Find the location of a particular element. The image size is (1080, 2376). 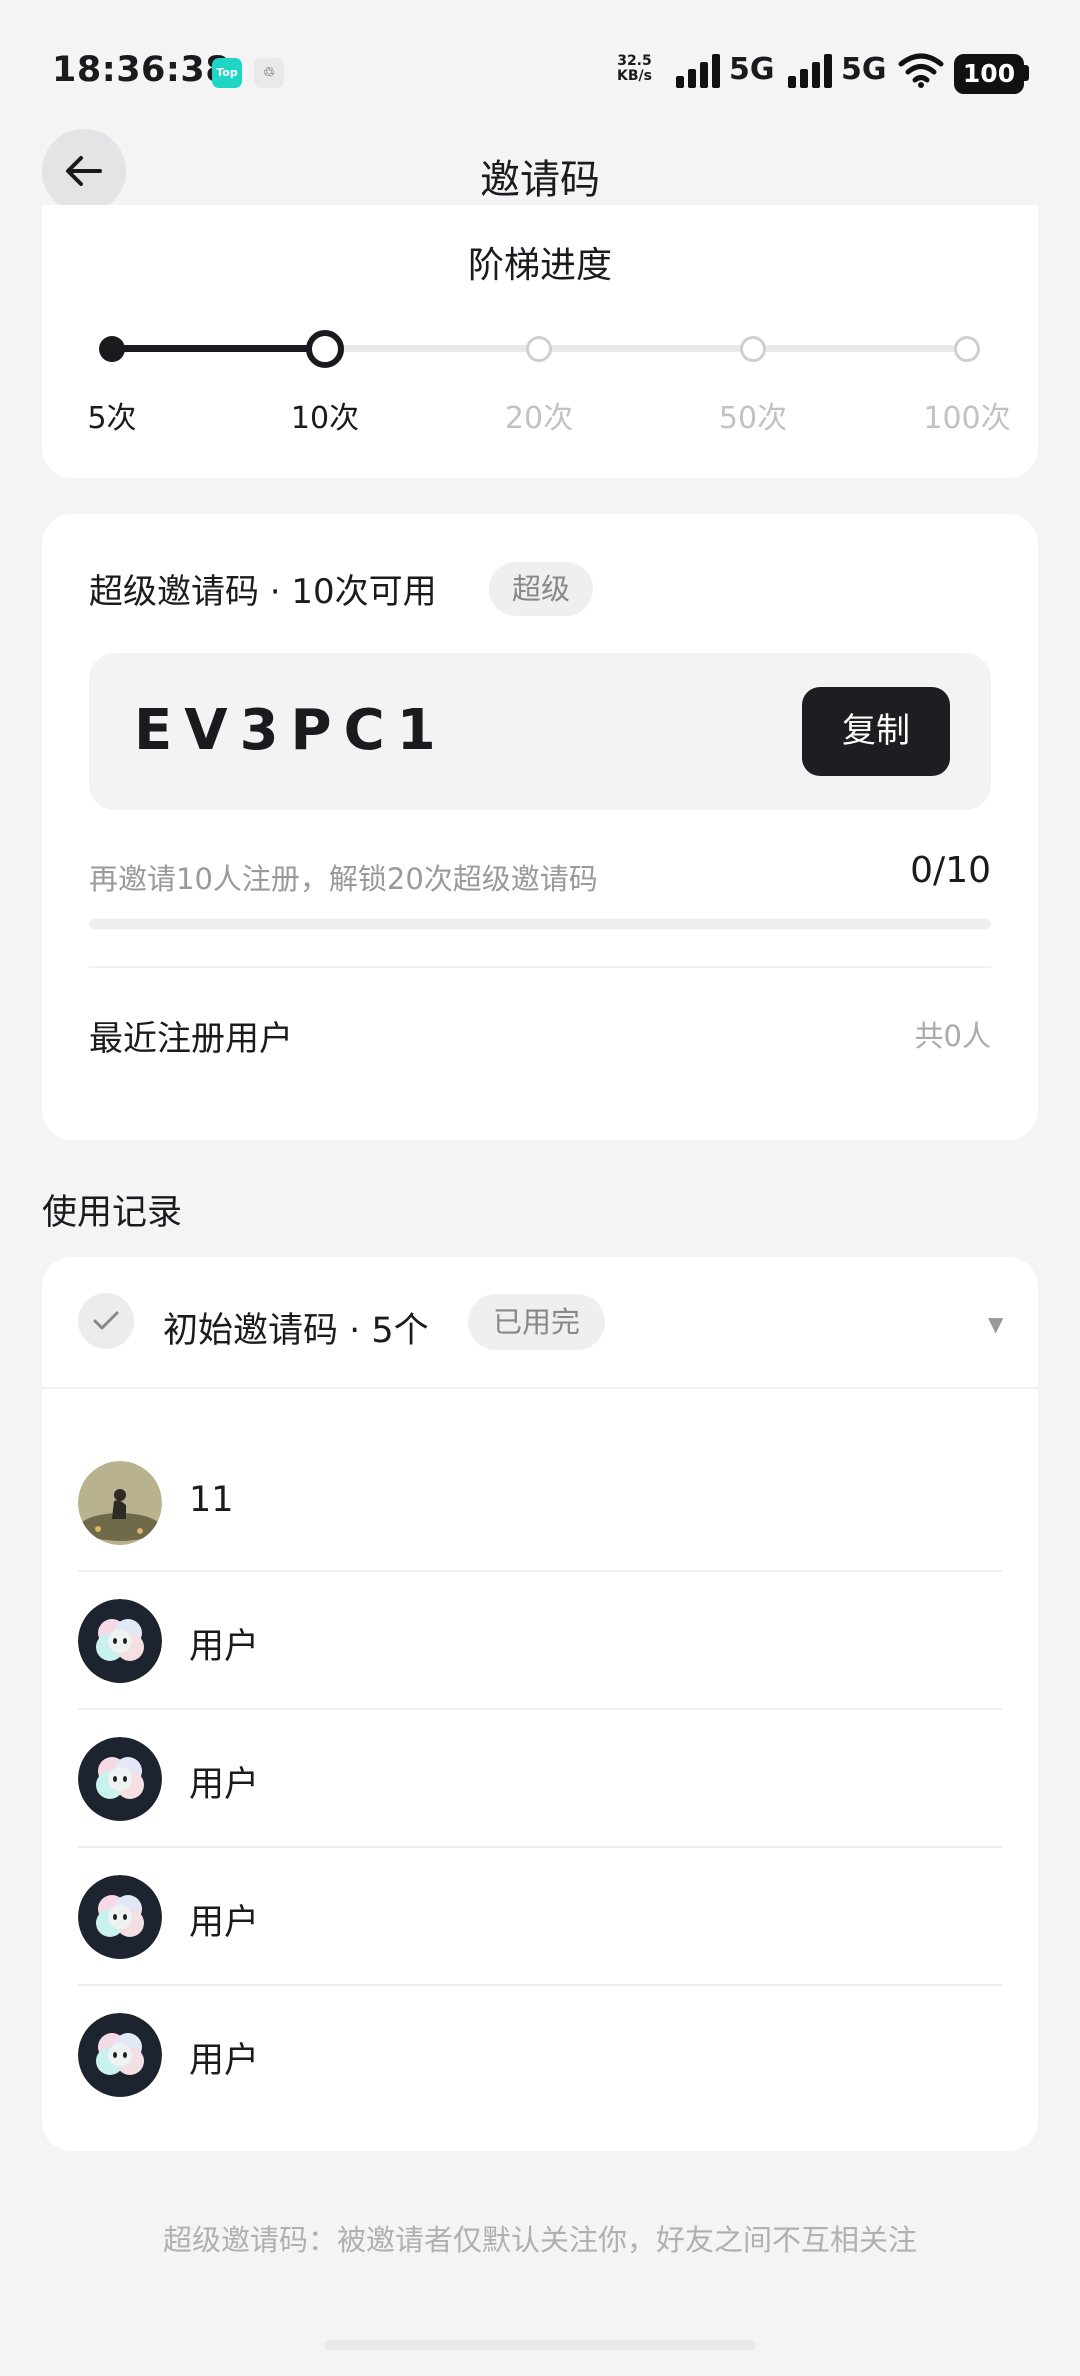

initial-code-group-label: 初始邀请码 · 5个 is located at coordinates (296, 1327).